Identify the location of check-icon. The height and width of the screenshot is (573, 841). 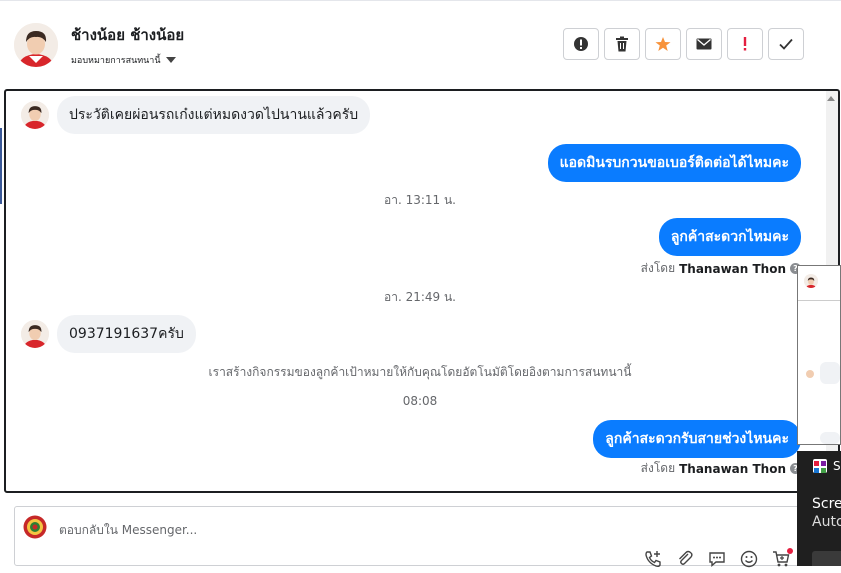
(786, 44).